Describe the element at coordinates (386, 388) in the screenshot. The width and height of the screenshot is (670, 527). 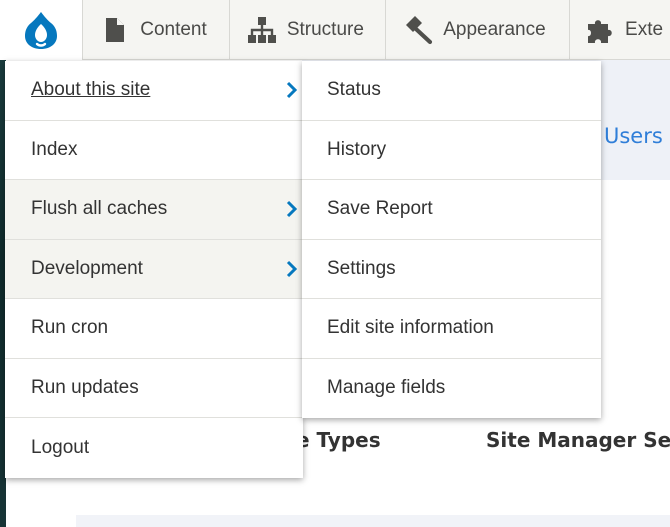
I see `submenu-item-label: Manage fields` at that location.